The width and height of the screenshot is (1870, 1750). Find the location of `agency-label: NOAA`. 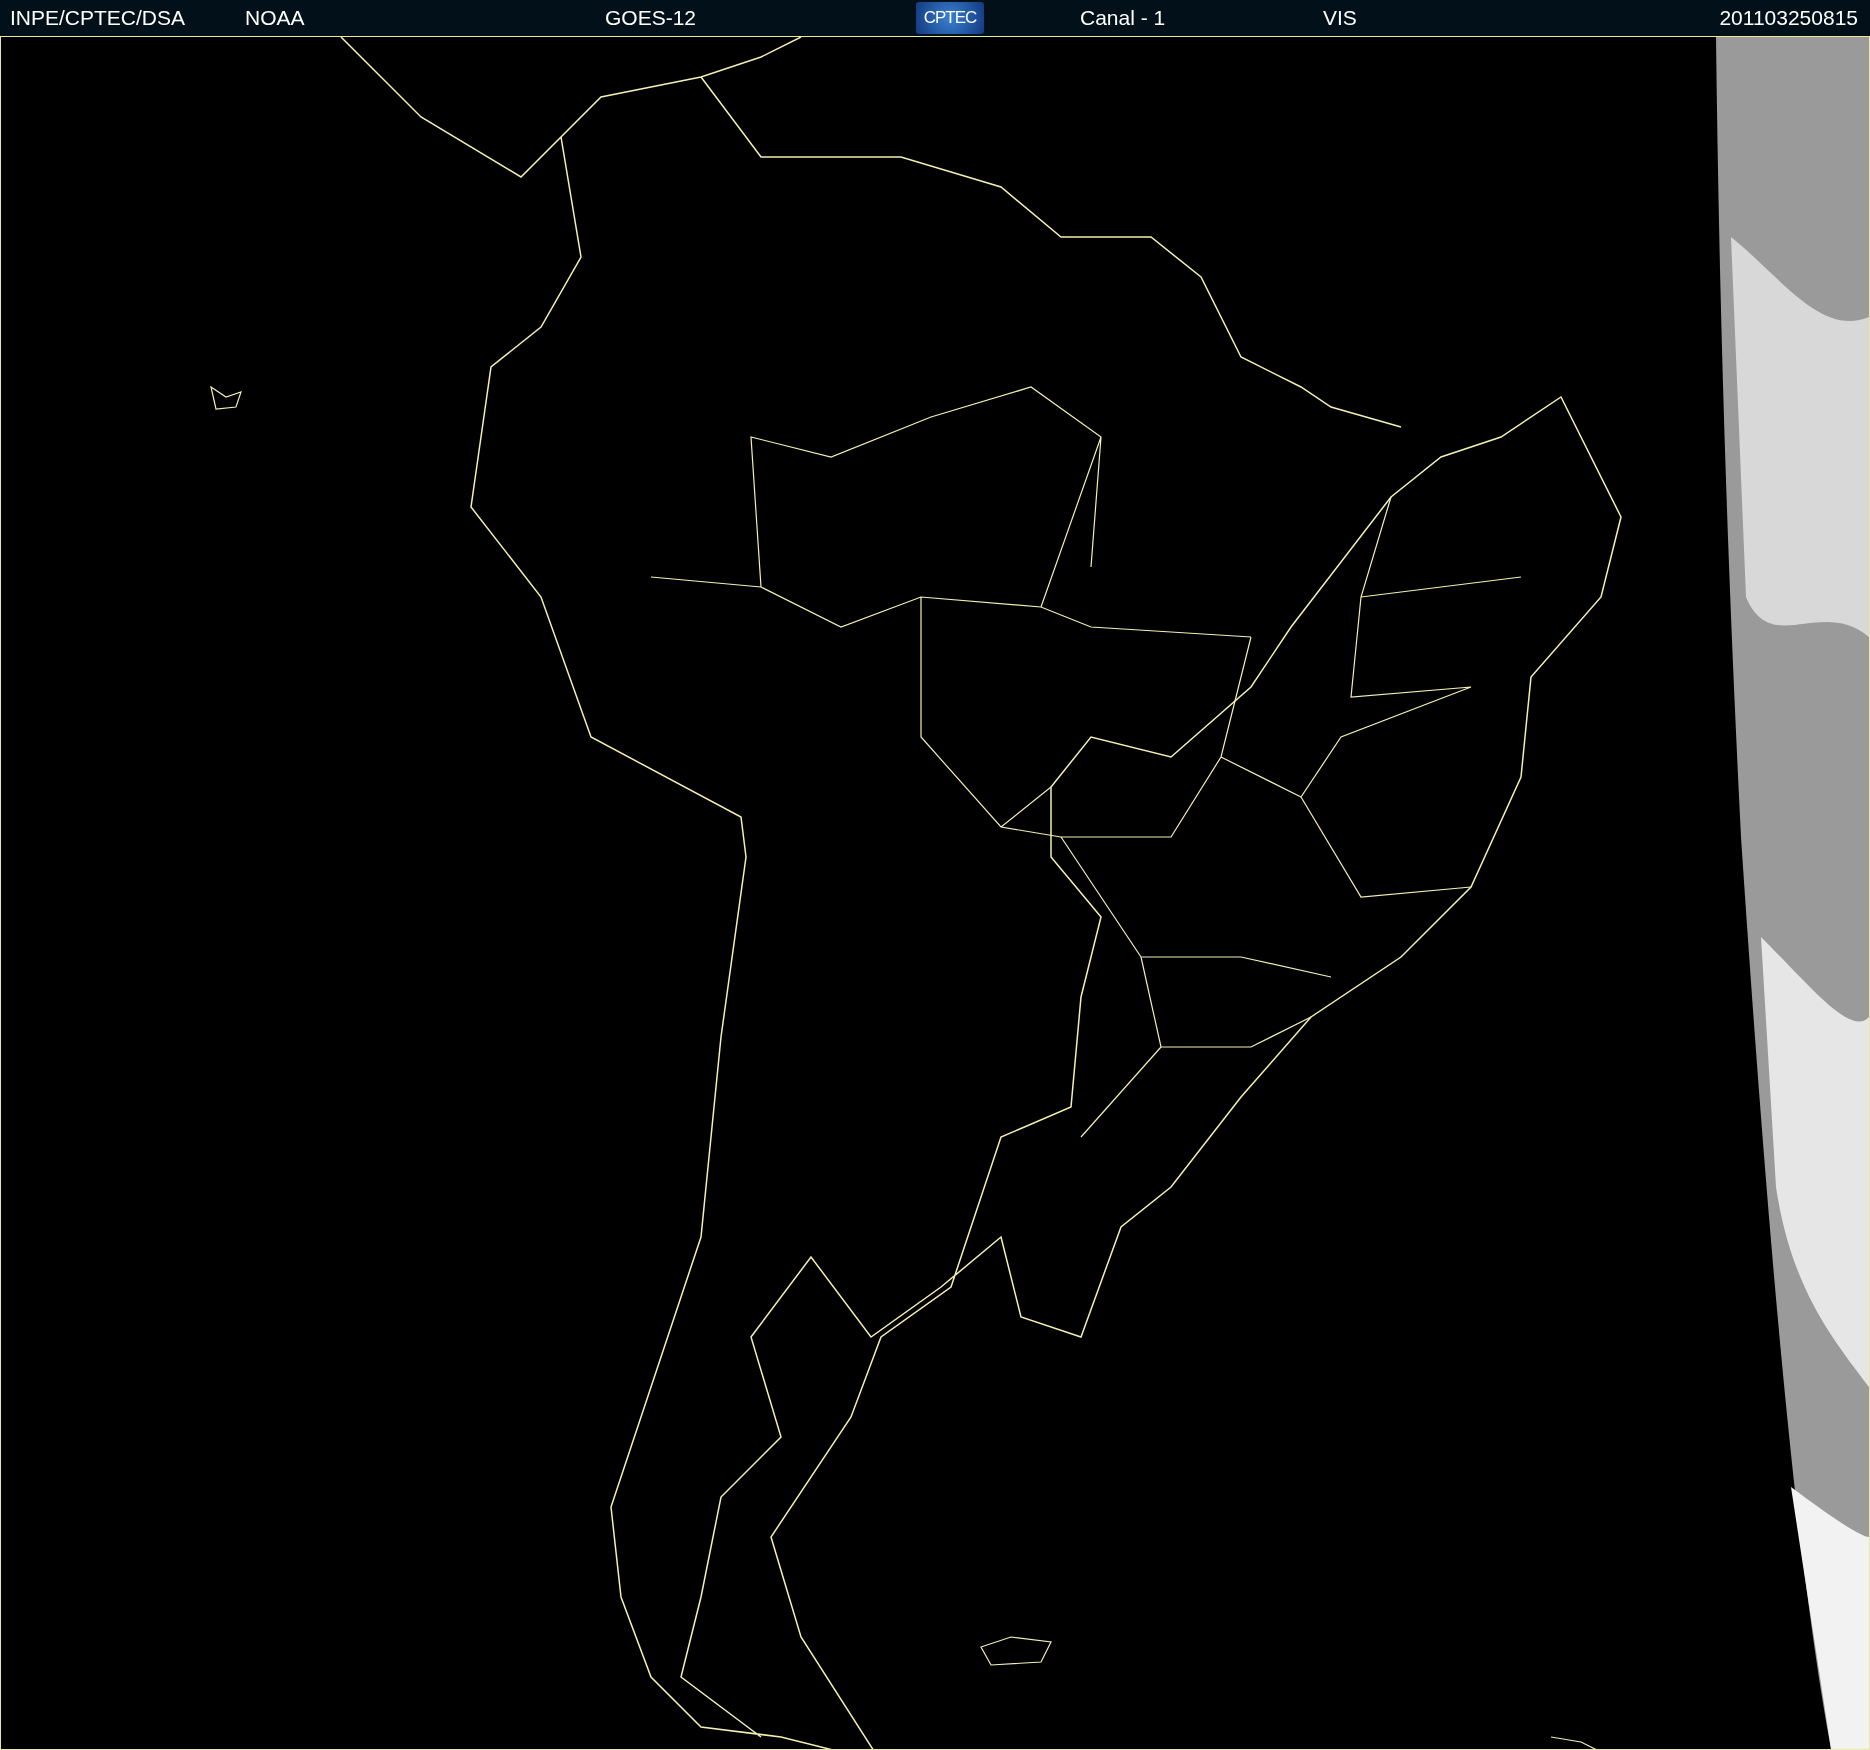

agency-label: NOAA is located at coordinates (275, 18).